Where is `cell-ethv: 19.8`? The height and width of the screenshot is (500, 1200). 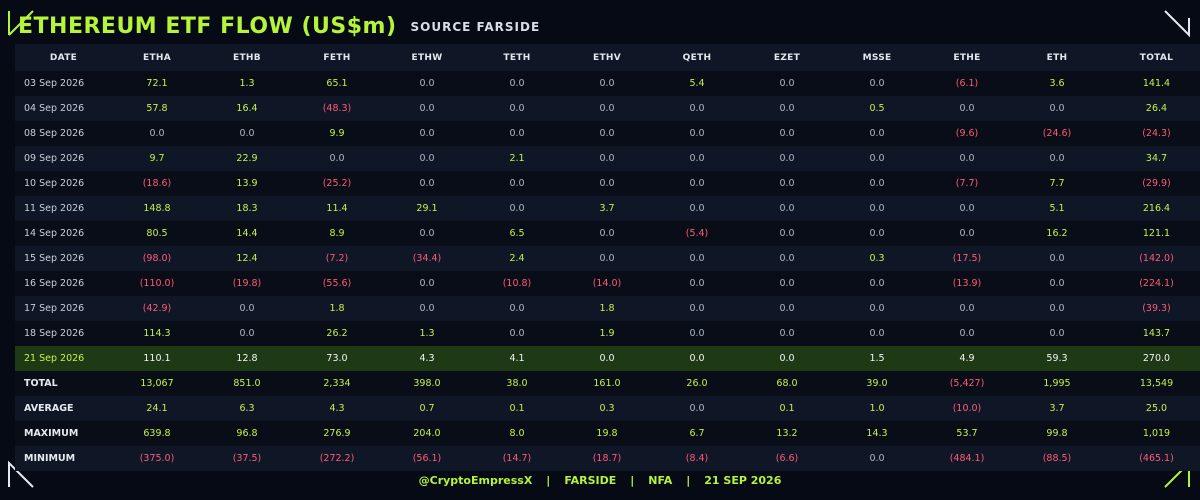 cell-ethv: 19.8 is located at coordinates (607, 433).